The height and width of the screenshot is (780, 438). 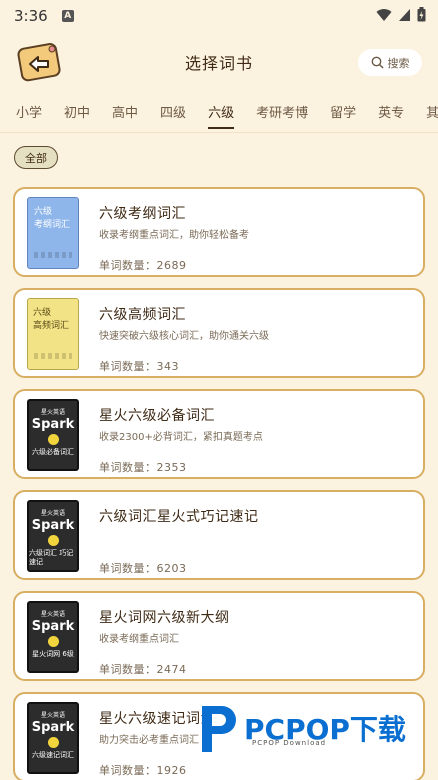 I want to click on word-count-value: 6203, so click(x=171, y=568).